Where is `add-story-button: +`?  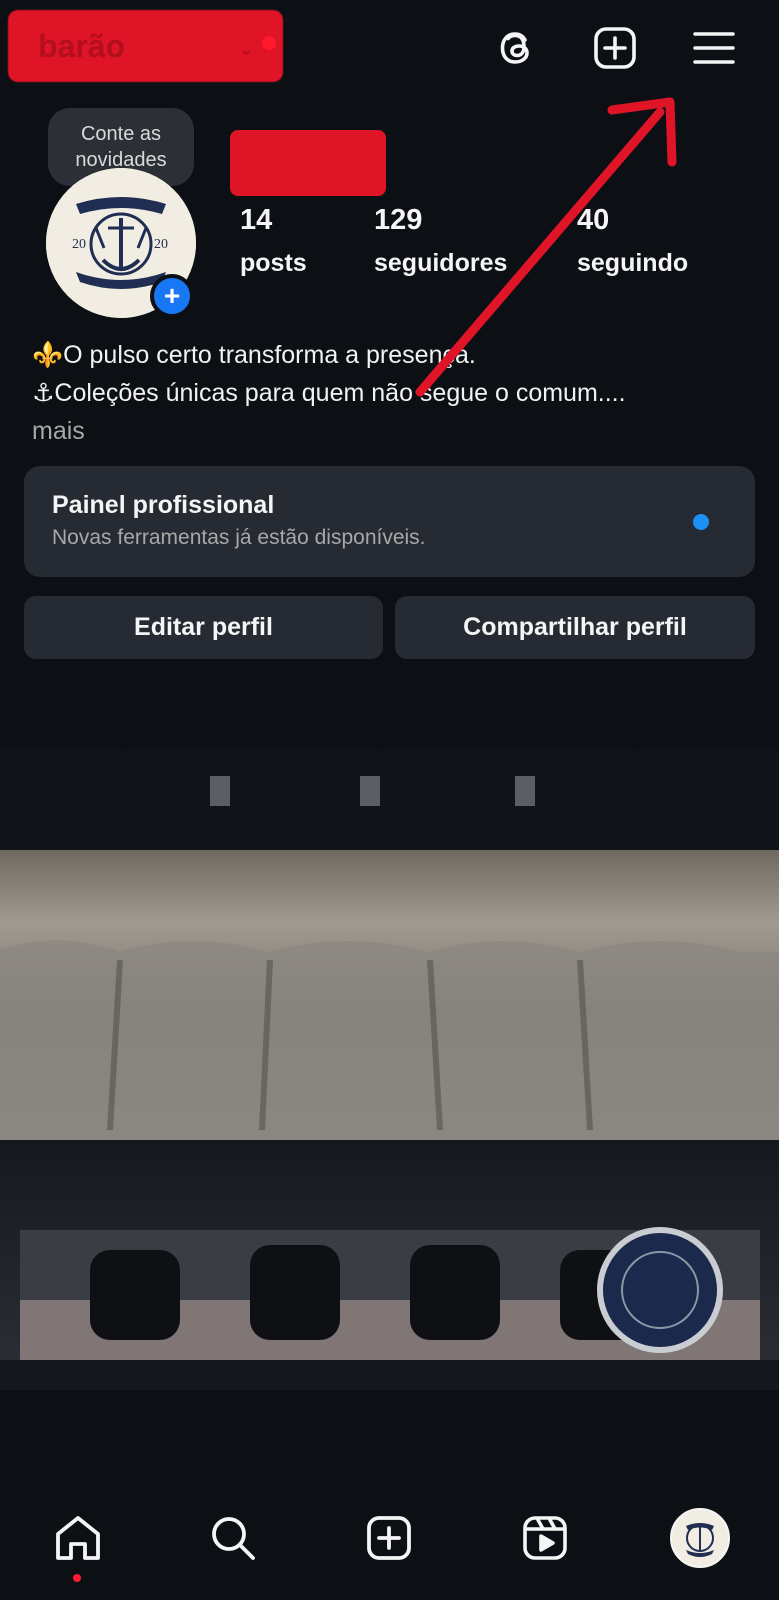
add-story-button: + is located at coordinates (172, 296).